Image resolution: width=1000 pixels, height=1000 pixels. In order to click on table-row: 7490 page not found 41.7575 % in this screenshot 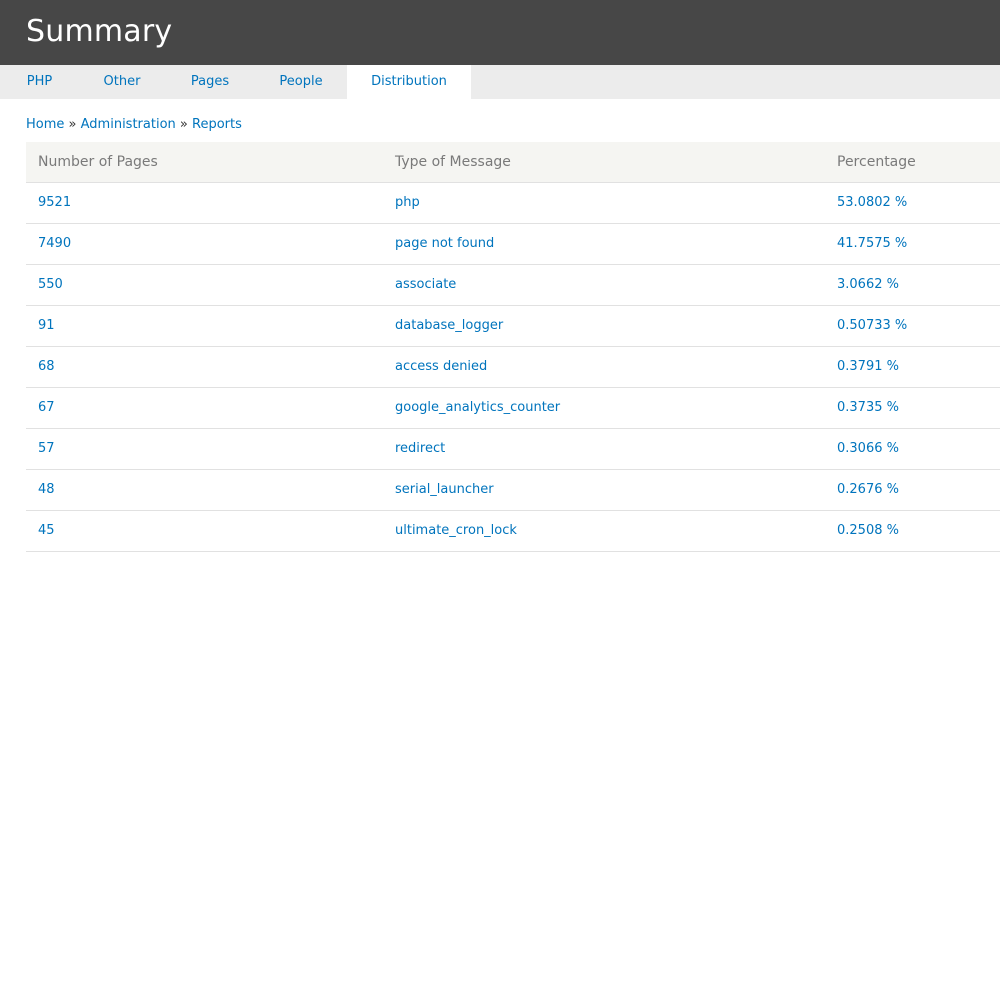, I will do `click(513, 244)`.